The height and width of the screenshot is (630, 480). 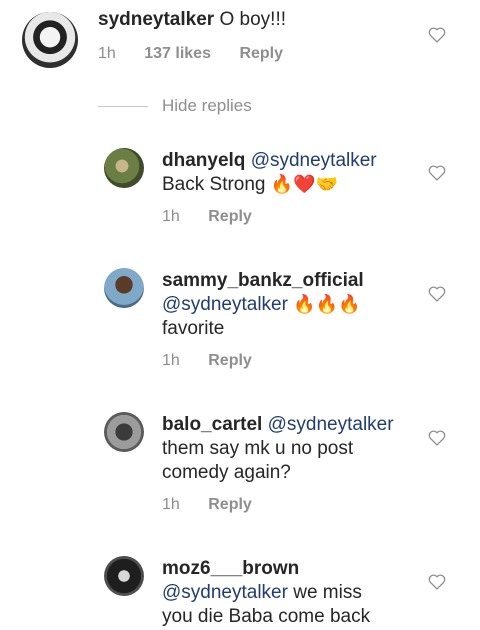 I want to click on reply-username: balo_cartel, so click(x=212, y=424).